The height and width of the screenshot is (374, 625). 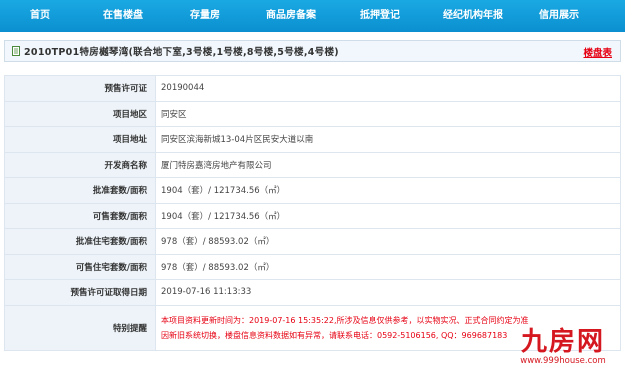 I want to click on table-row: 可售套数/面积 1904（套）/ 121734.56（㎡）, so click(x=312, y=215).